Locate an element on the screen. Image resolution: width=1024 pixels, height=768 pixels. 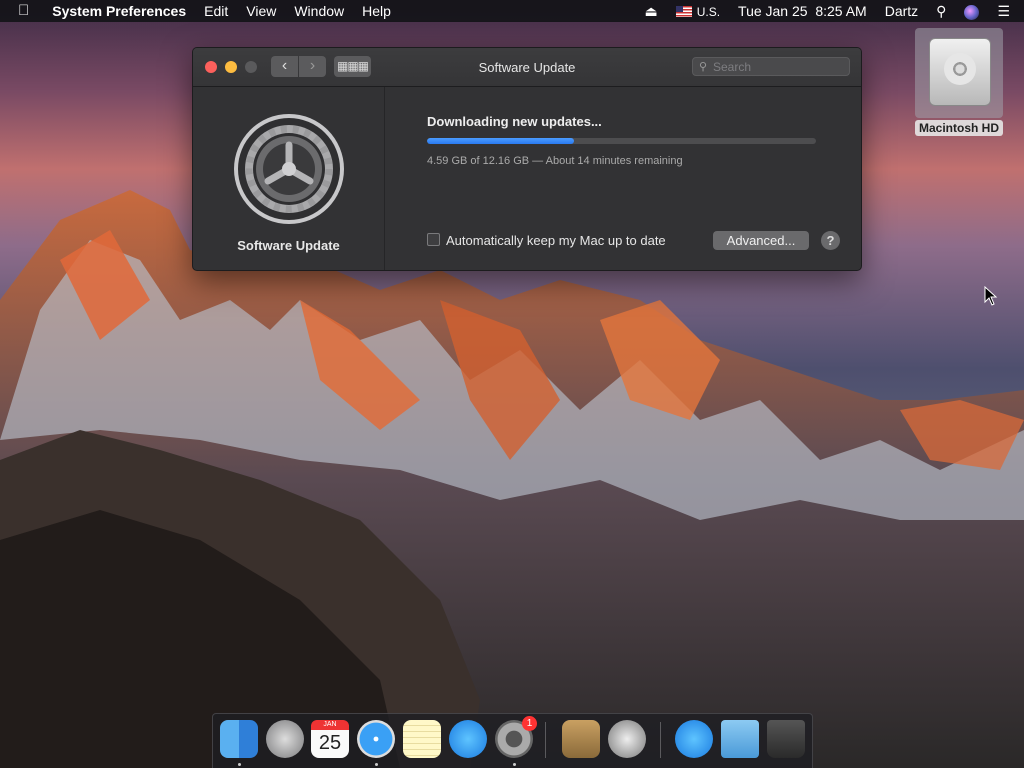
auto-update-checkbox is located at coordinates (433, 239).